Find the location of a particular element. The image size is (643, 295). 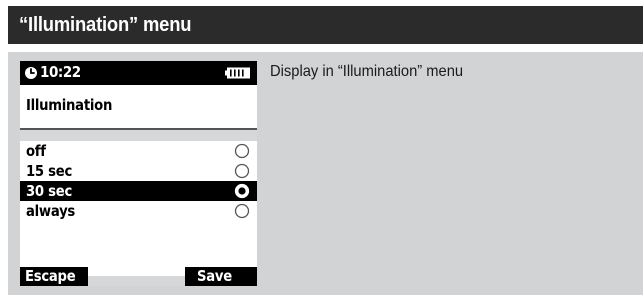

screen-title-area: Illumination is located at coordinates (138, 107).